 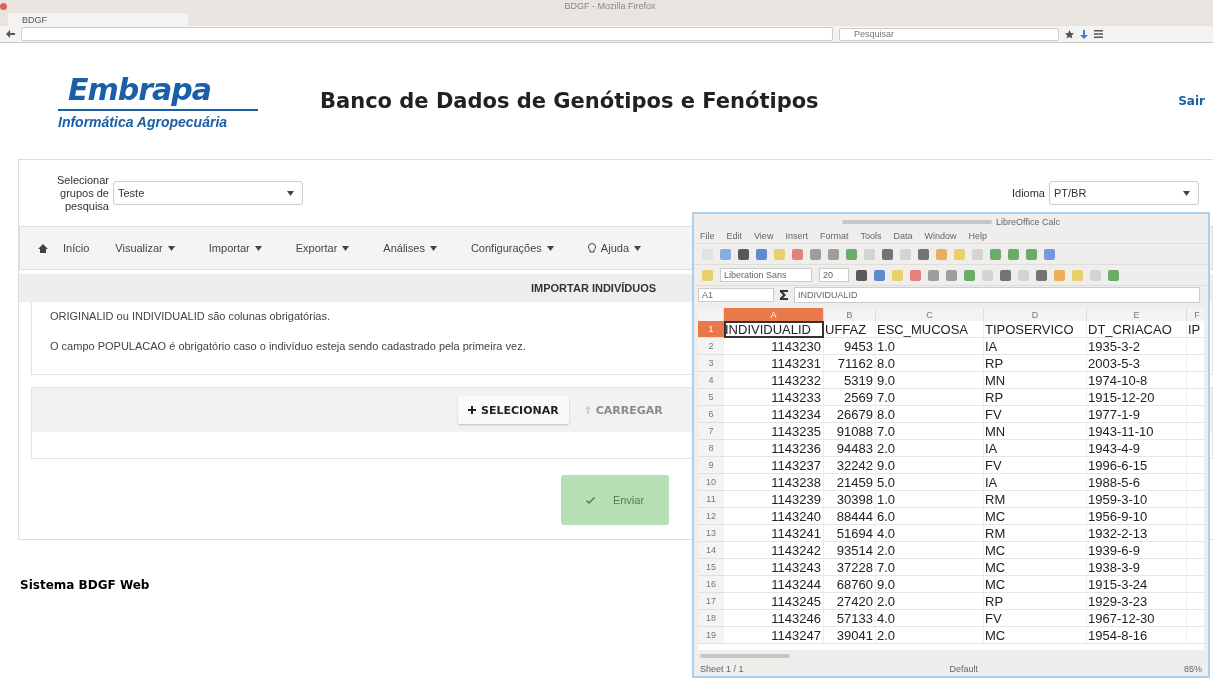 What do you see at coordinates (1137, 465) in the screenshot?
I see `table-cell: 1996-6-15` at bounding box center [1137, 465].